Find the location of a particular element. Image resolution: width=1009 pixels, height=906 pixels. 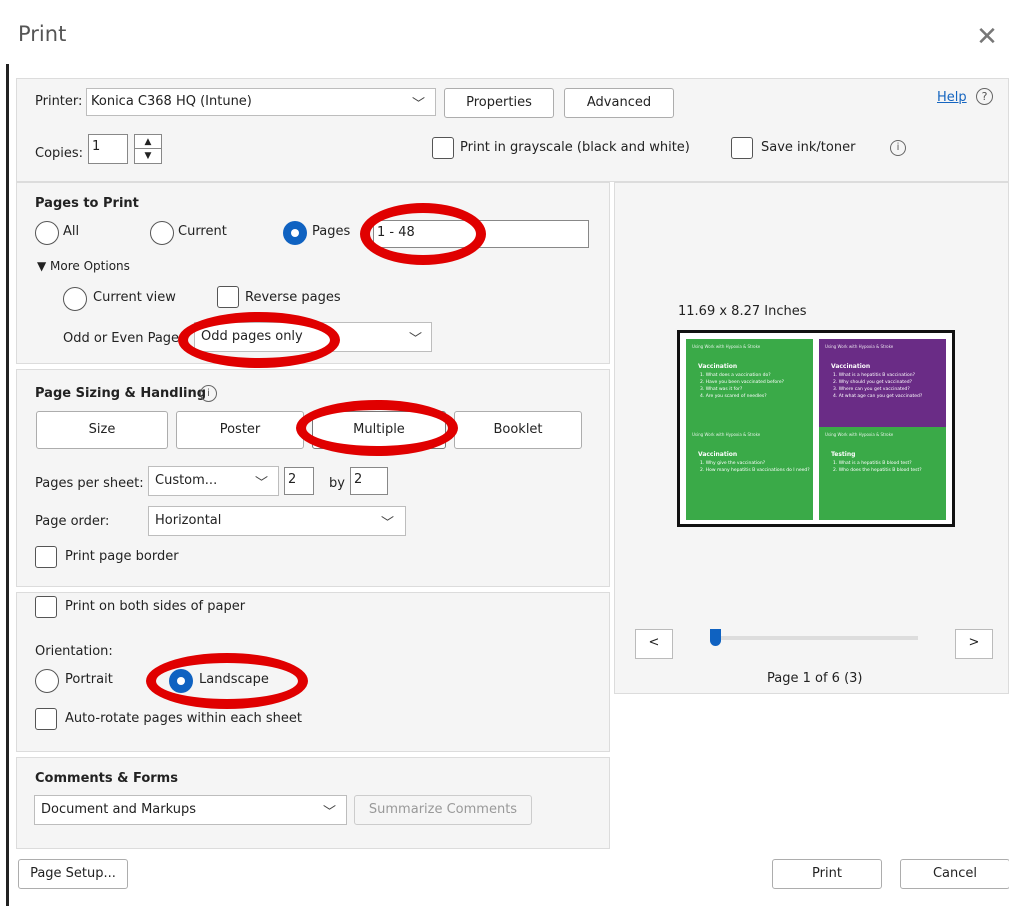

printer-select: Konica C368 HQ (Intune) ﹀ is located at coordinates (261, 102).